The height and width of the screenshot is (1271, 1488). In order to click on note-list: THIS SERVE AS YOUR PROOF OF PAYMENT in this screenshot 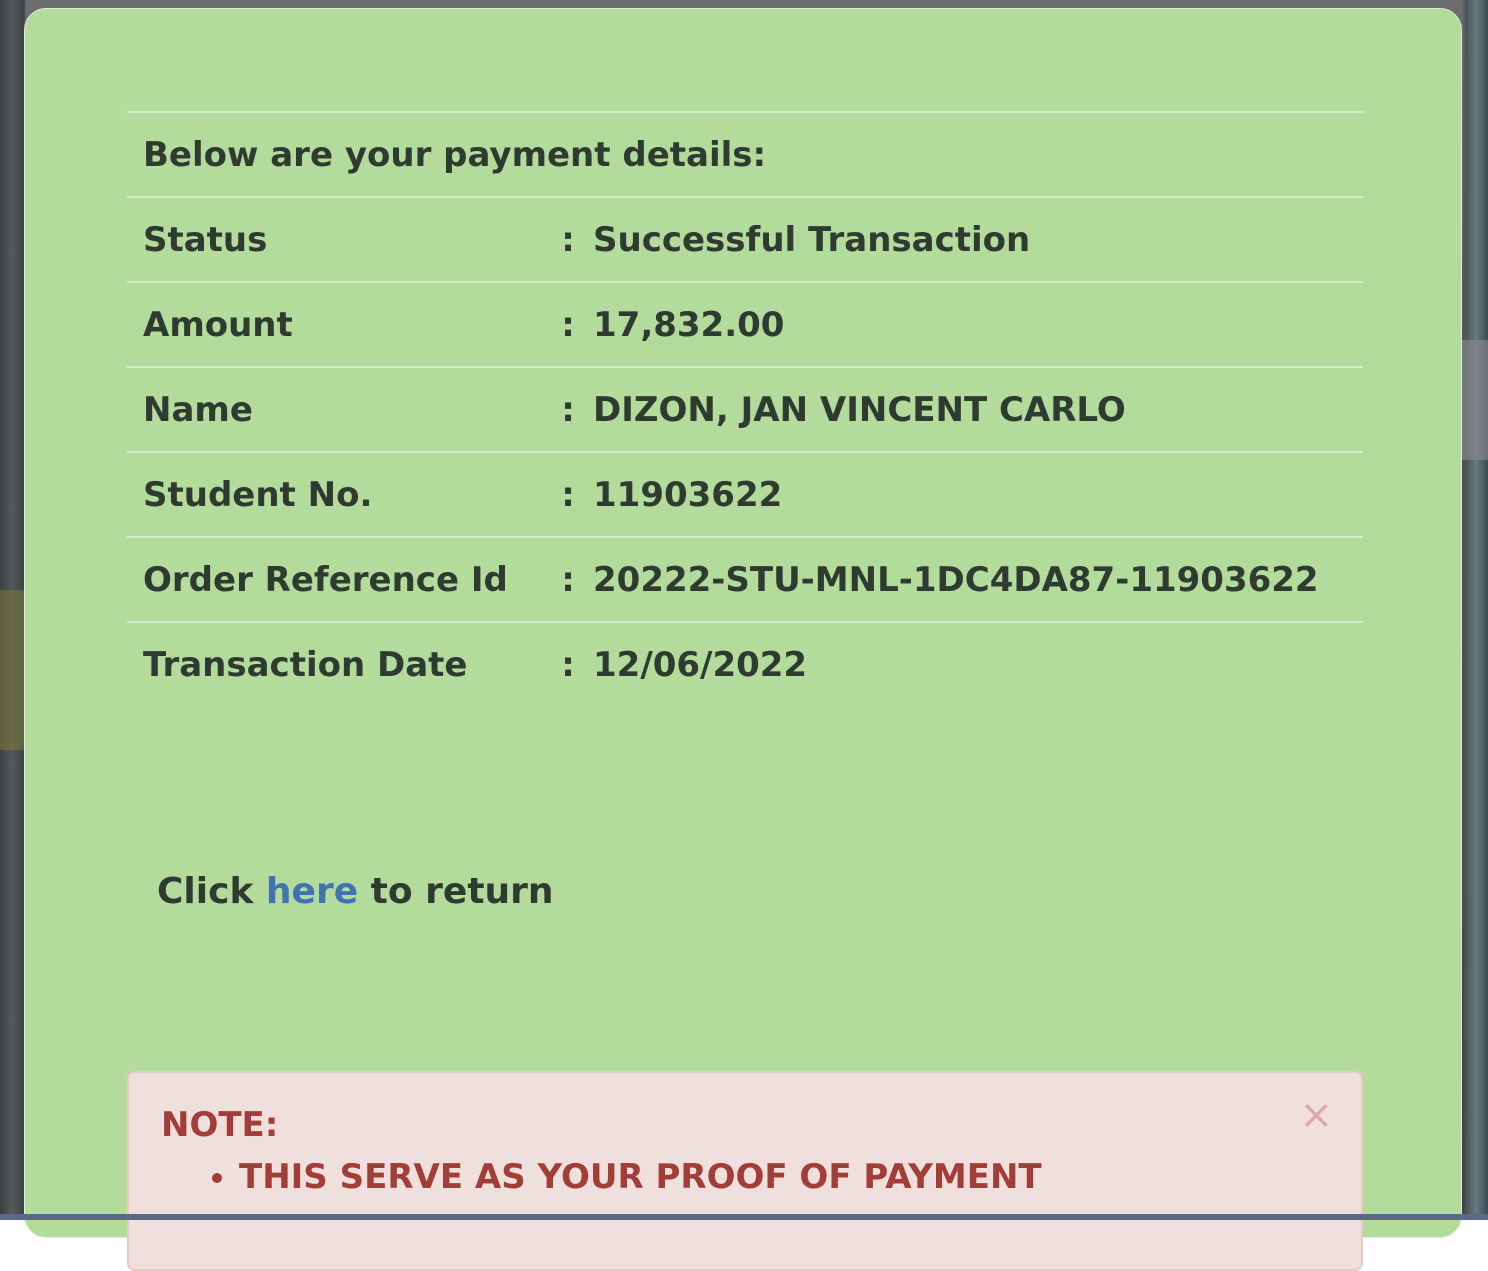, I will do `click(640, 1177)`.